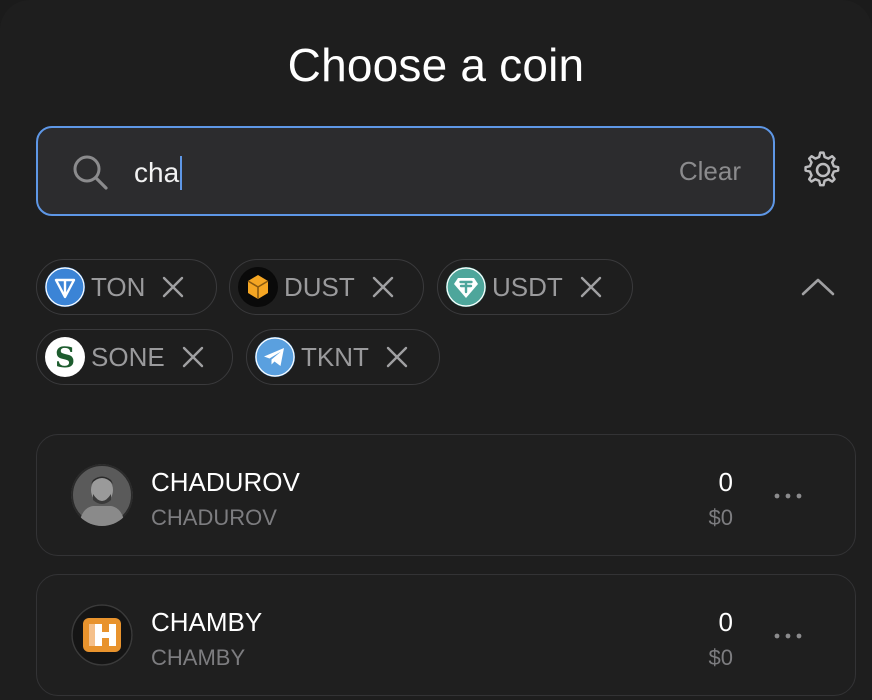 This screenshot has width=872, height=700. Describe the element at coordinates (181, 173) in the screenshot. I see `text-caret` at that location.